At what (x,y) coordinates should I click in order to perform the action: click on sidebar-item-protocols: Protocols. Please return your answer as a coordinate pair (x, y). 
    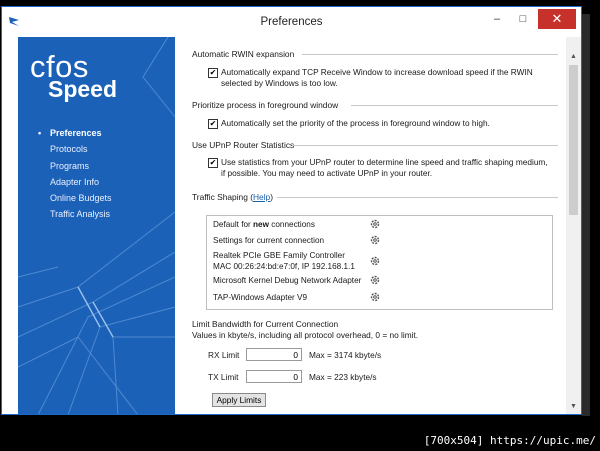
    Looking at the image, I should click on (75, 149).